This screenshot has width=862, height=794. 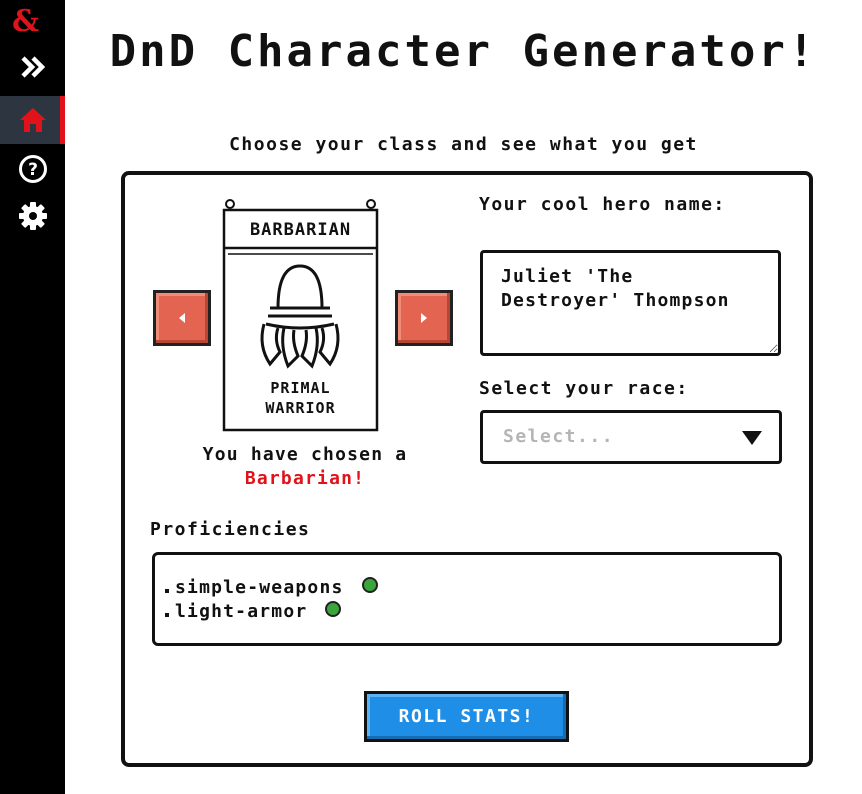 What do you see at coordinates (32, 120) in the screenshot?
I see `home-icon` at bounding box center [32, 120].